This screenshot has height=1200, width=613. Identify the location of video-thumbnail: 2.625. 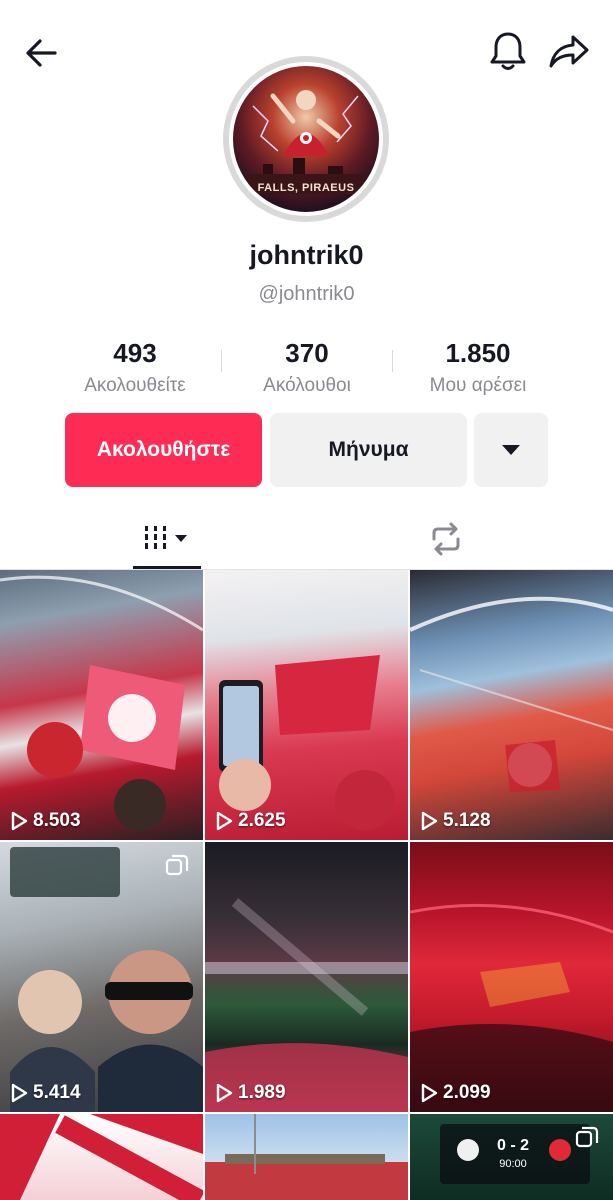
(306, 705).